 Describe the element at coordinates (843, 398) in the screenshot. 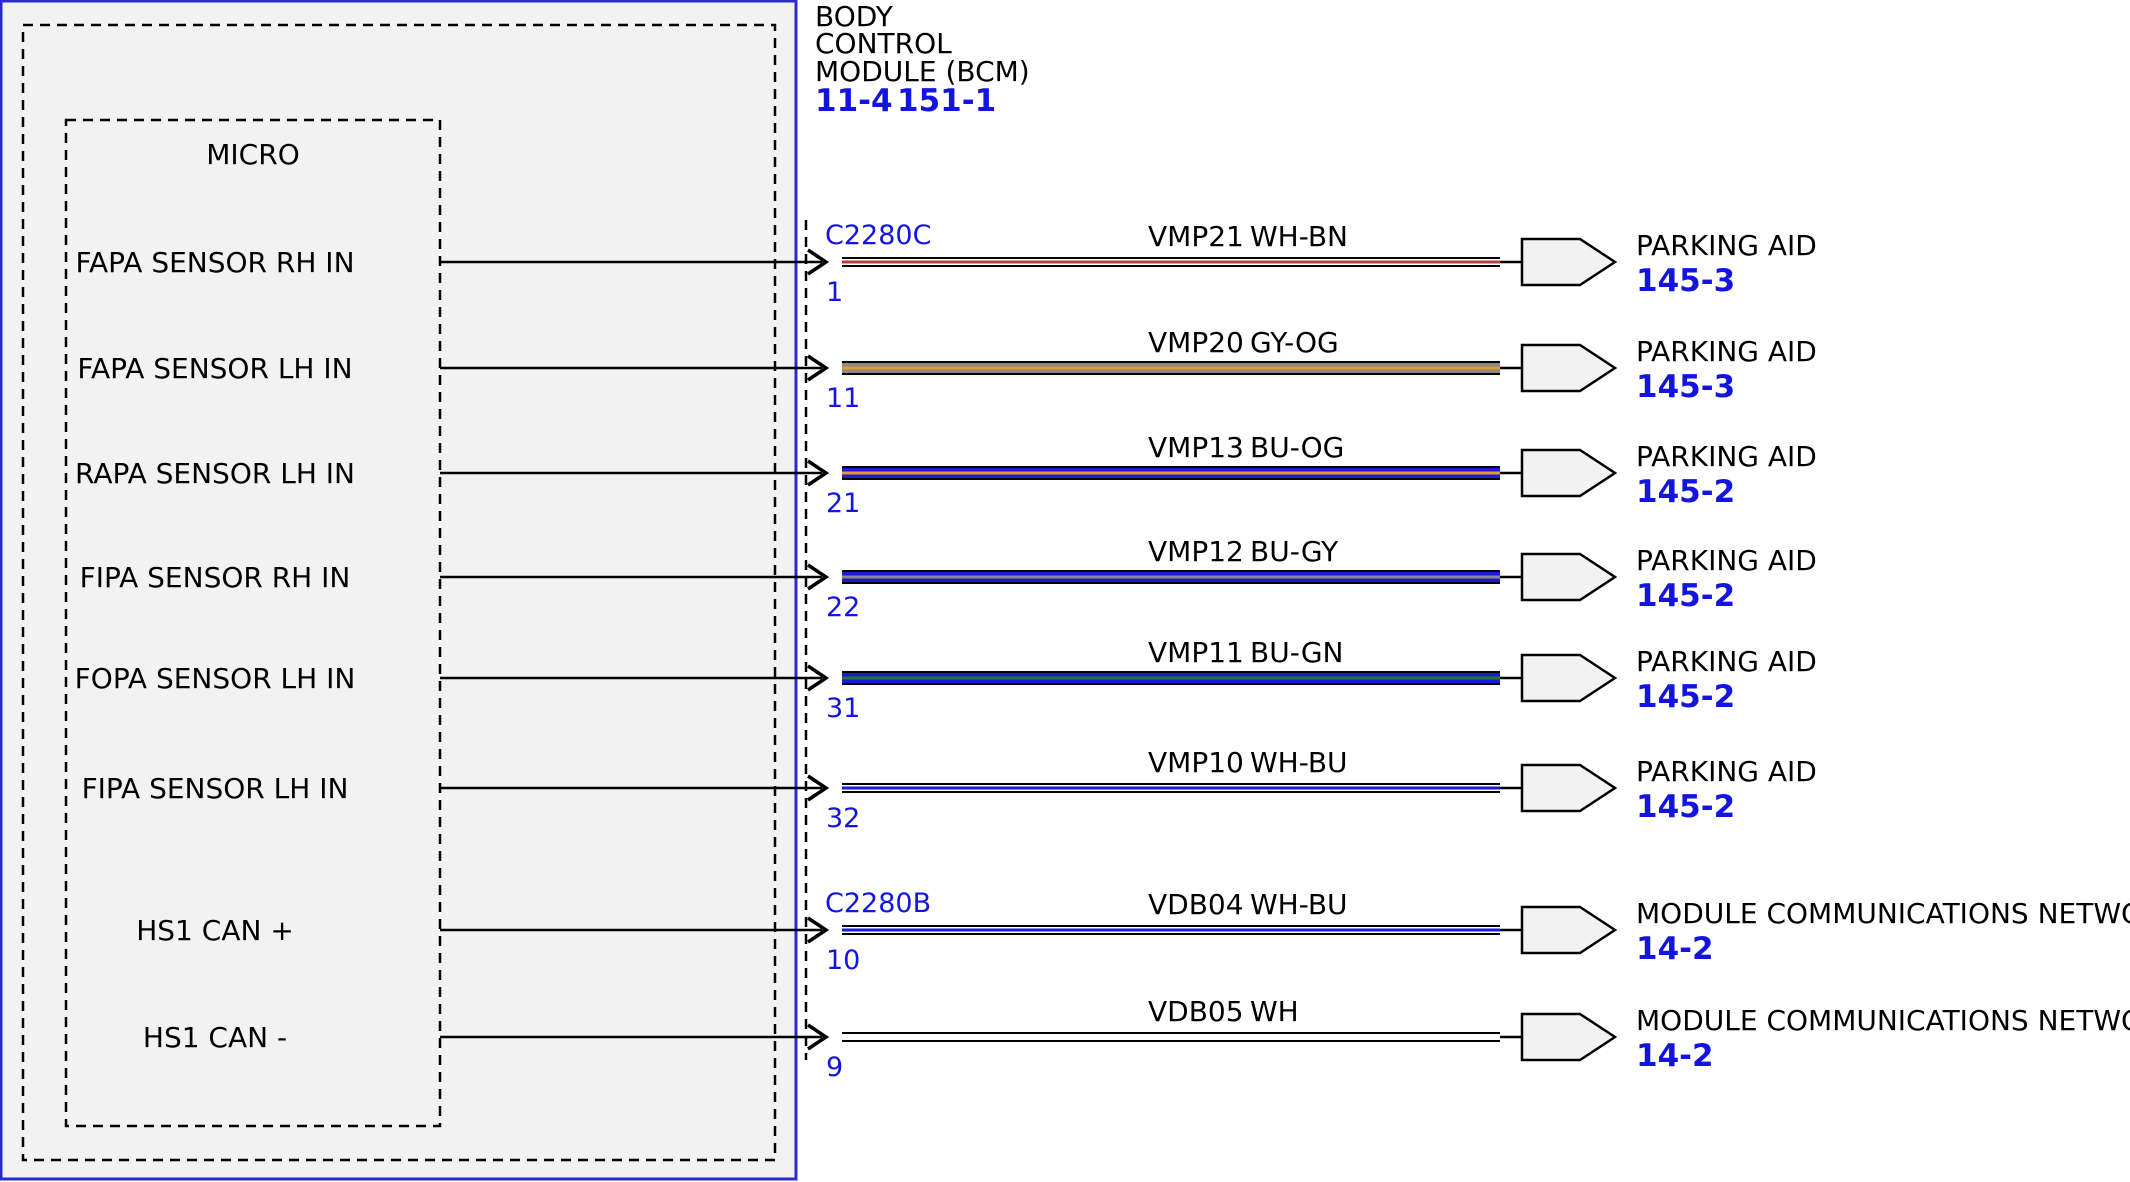

I see `pin-number: 11` at that location.